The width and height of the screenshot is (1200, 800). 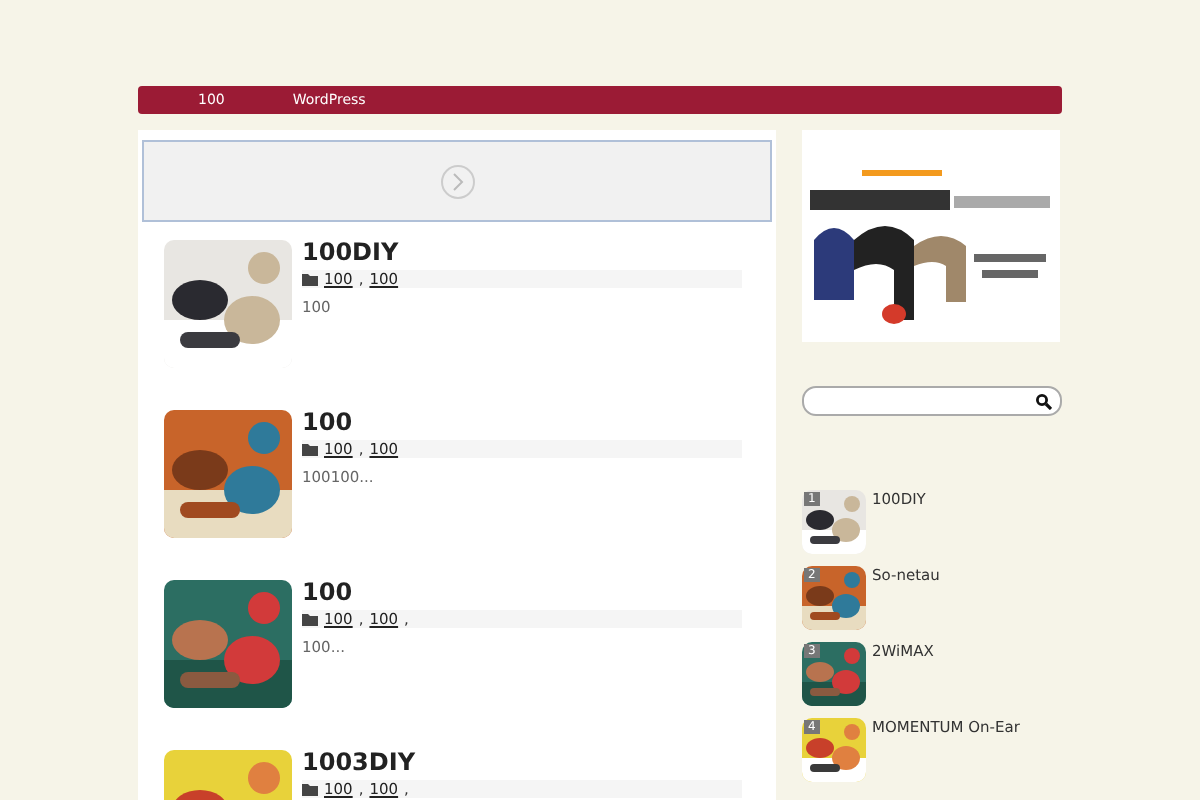 I want to click on next-icon, so click(x=457, y=181).